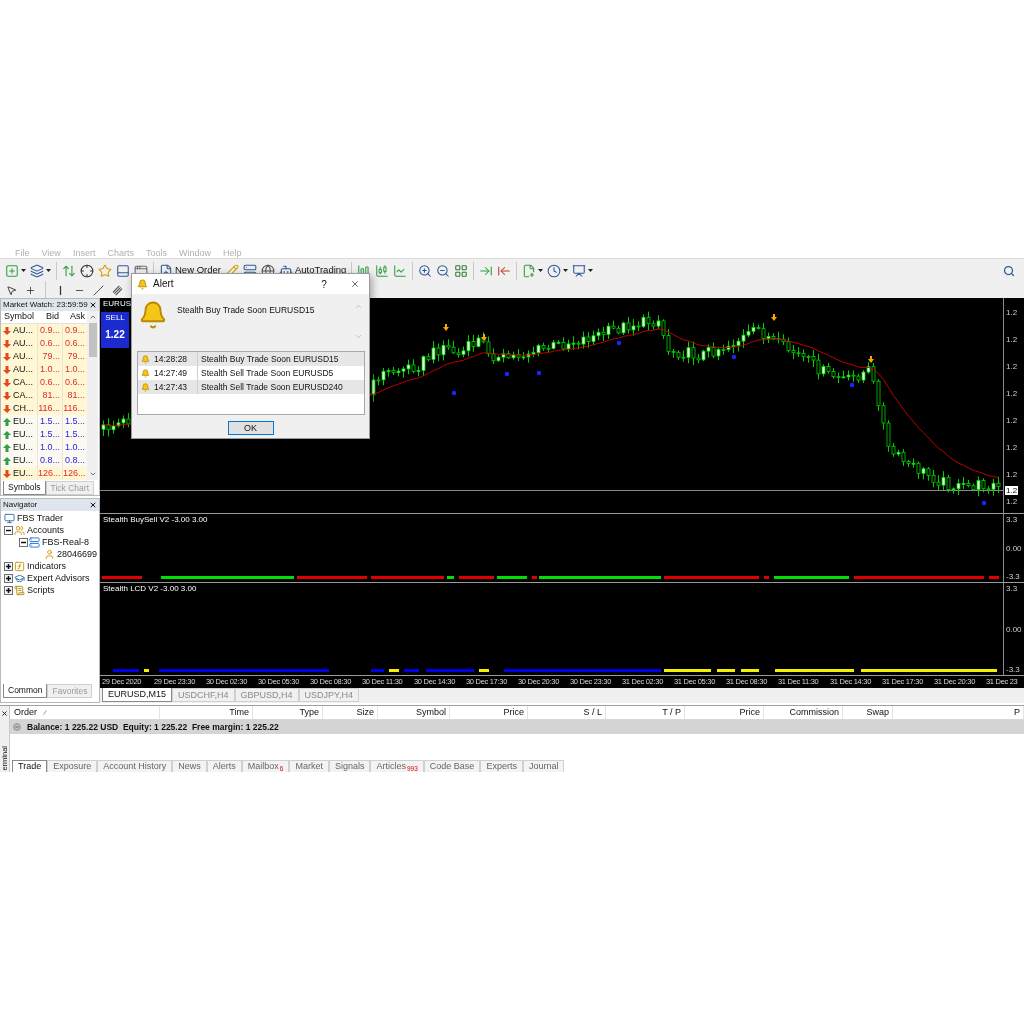  I want to click on axis-label: 3.3, so click(1012, 588).